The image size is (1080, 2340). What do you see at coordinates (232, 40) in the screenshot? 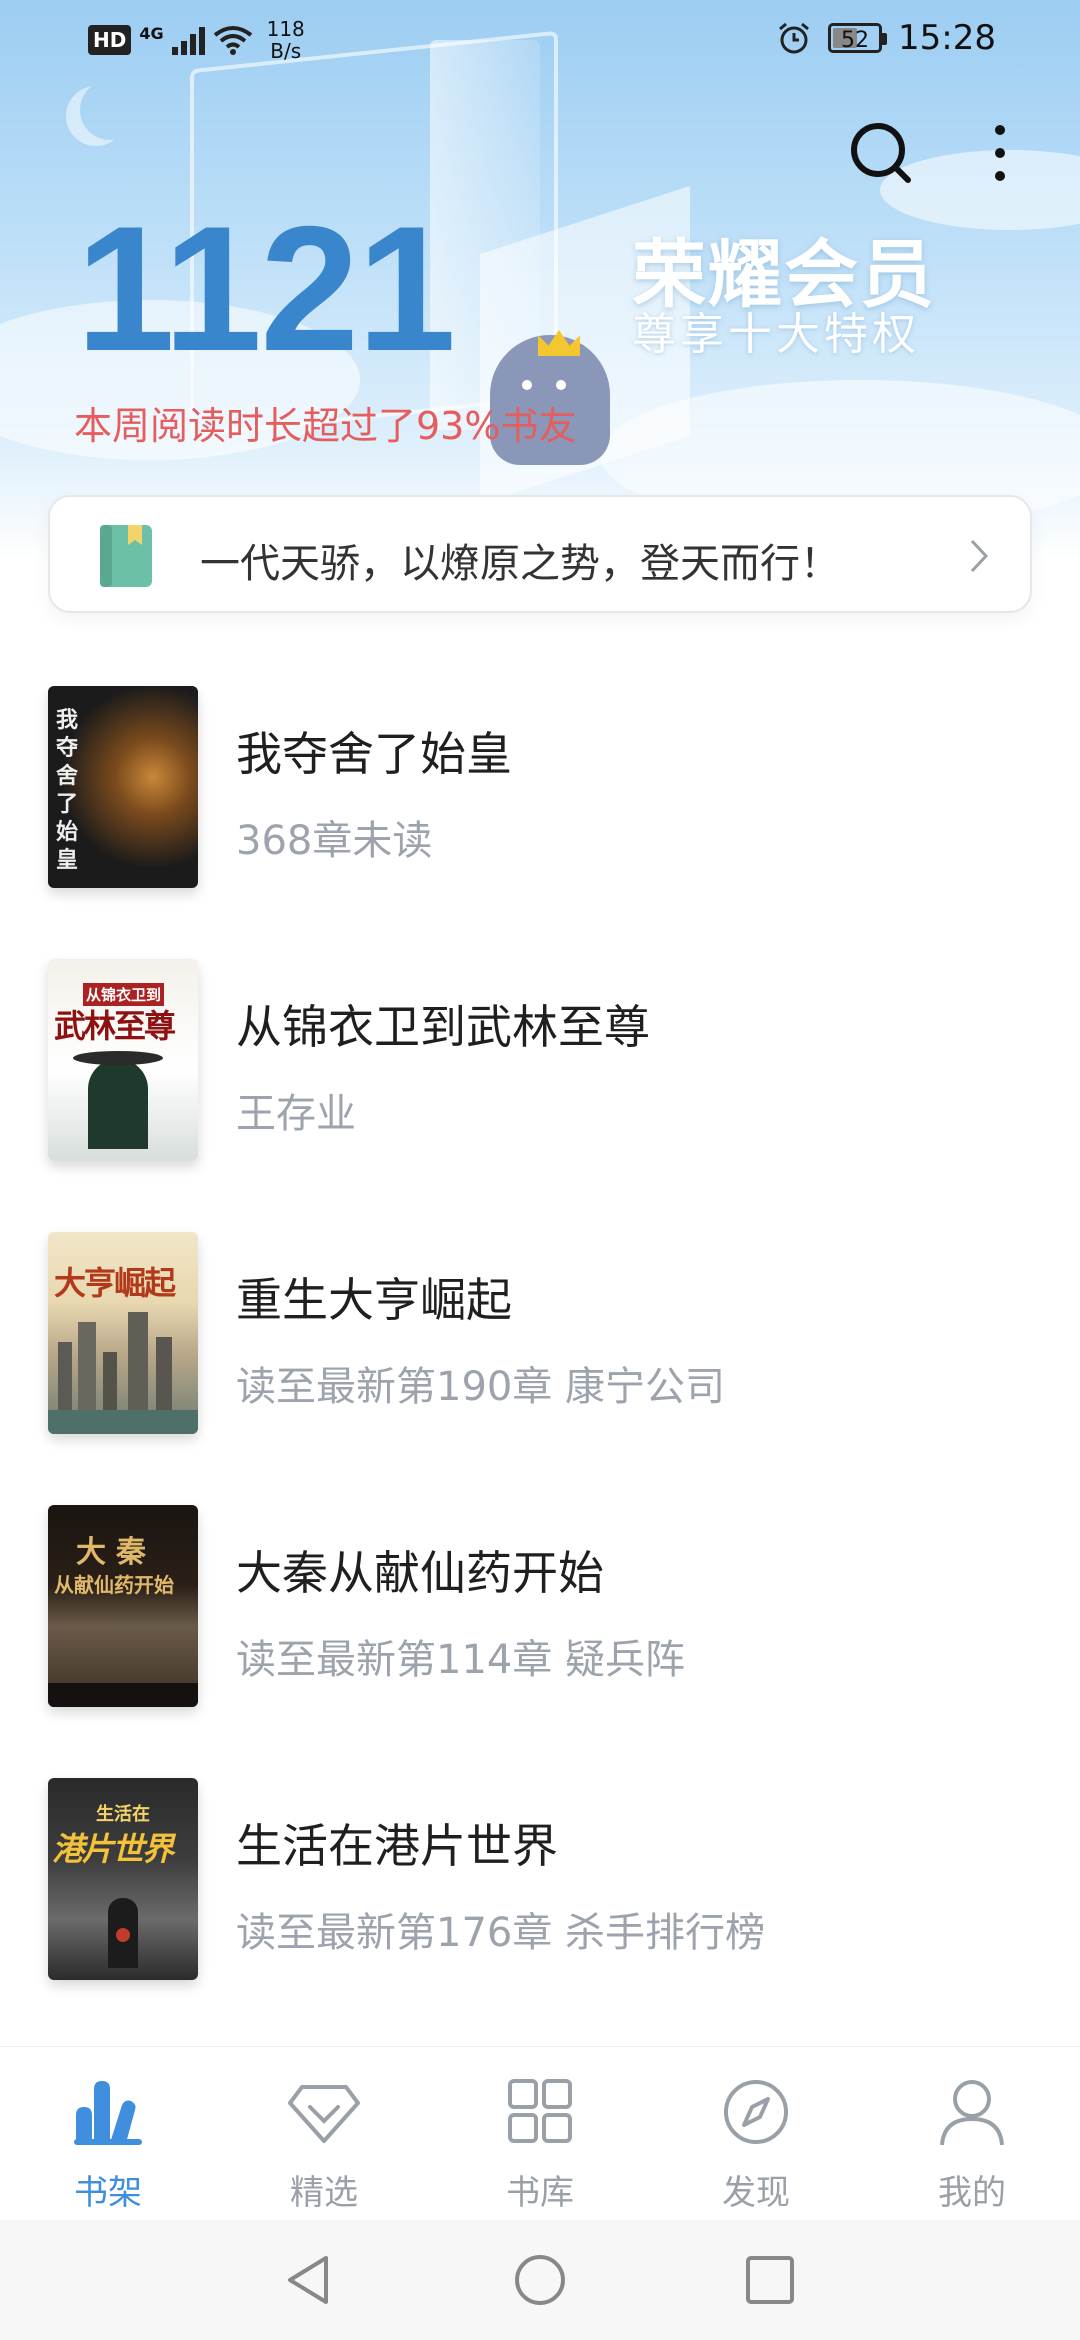
I see `wifi-icon` at bounding box center [232, 40].